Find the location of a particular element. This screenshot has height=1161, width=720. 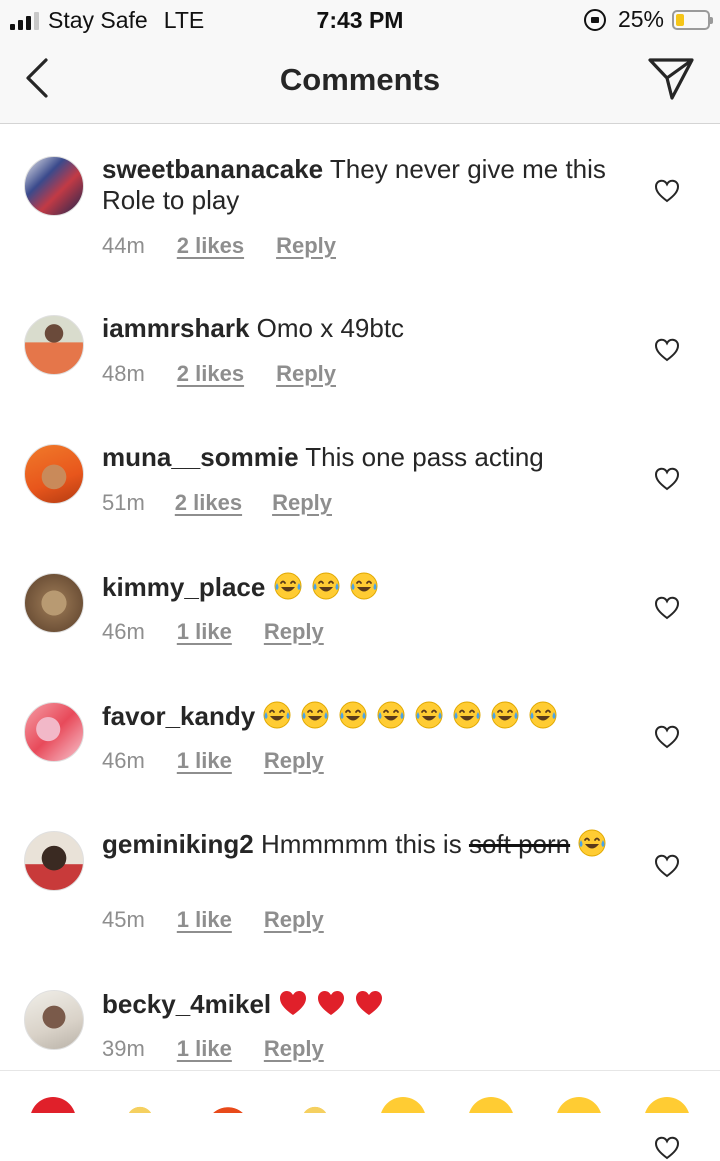

comment-meta: 51m 2 likes Reply is located at coordinates (217, 503).